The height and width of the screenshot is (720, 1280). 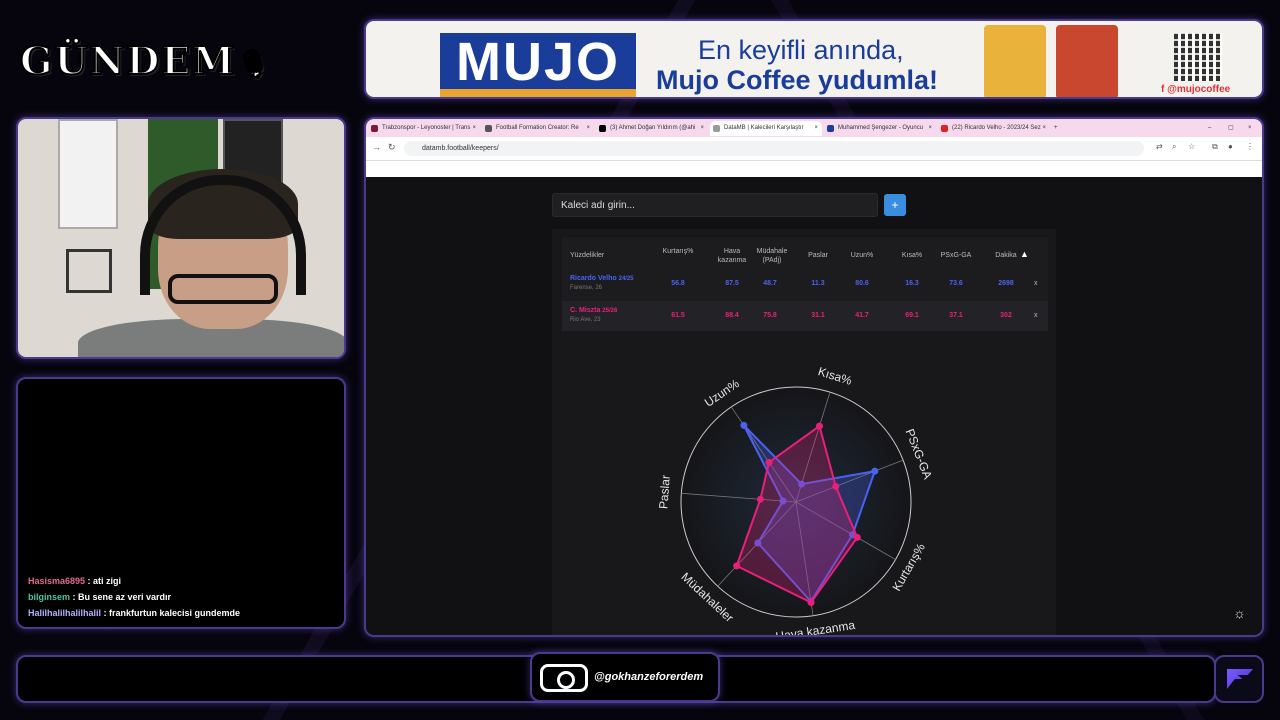 What do you see at coordinates (1254, 128) in the screenshot?
I see `close-window-icon: ×` at bounding box center [1254, 128].